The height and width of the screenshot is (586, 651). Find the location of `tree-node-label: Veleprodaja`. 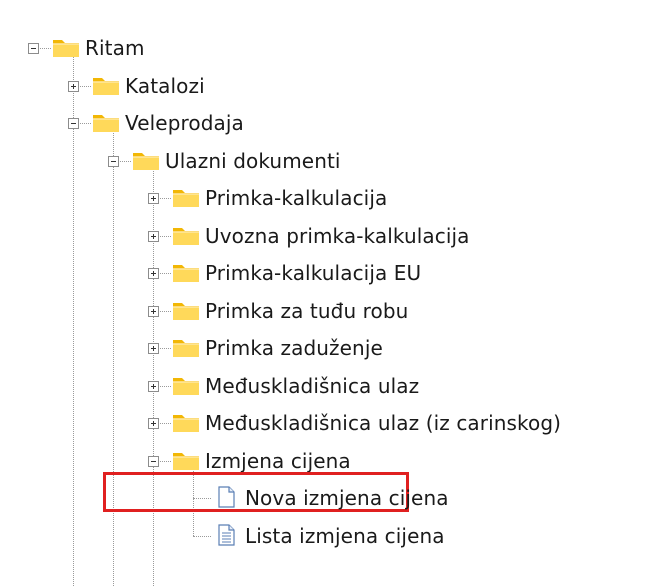

tree-node-label: Veleprodaja is located at coordinates (184, 123).